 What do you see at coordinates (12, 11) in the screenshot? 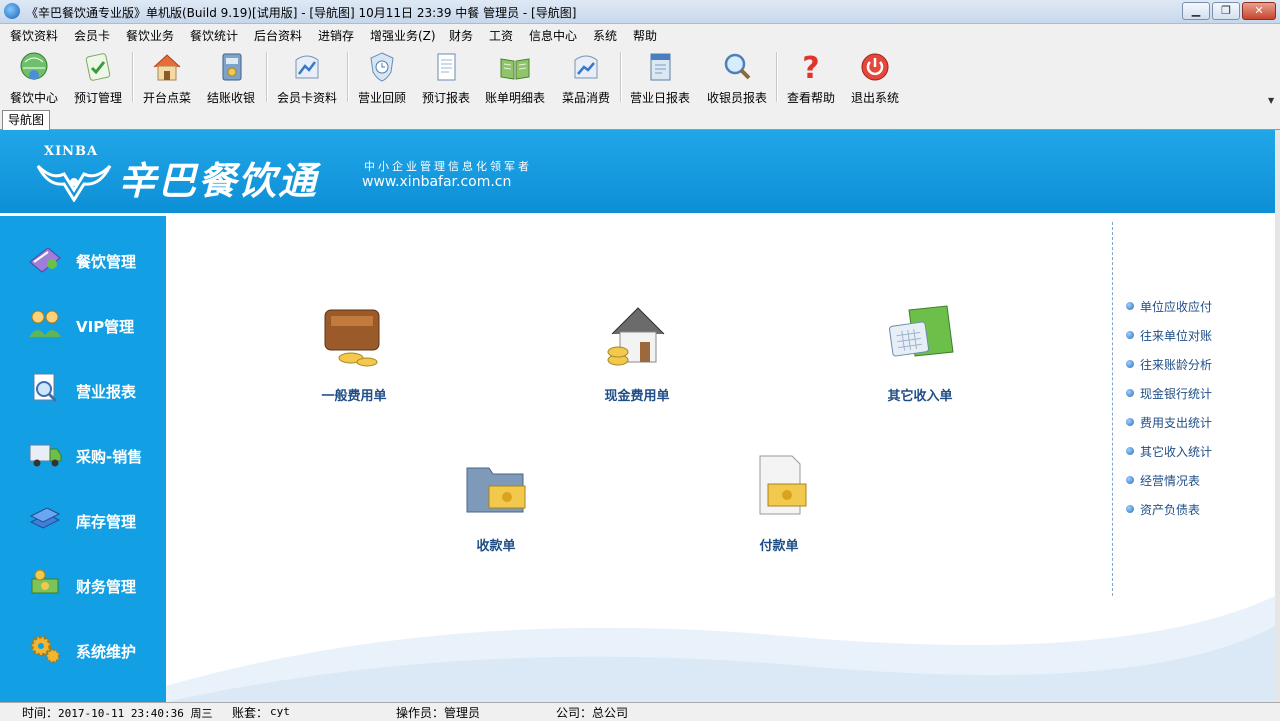
I see `app-logo-icon` at bounding box center [12, 11].